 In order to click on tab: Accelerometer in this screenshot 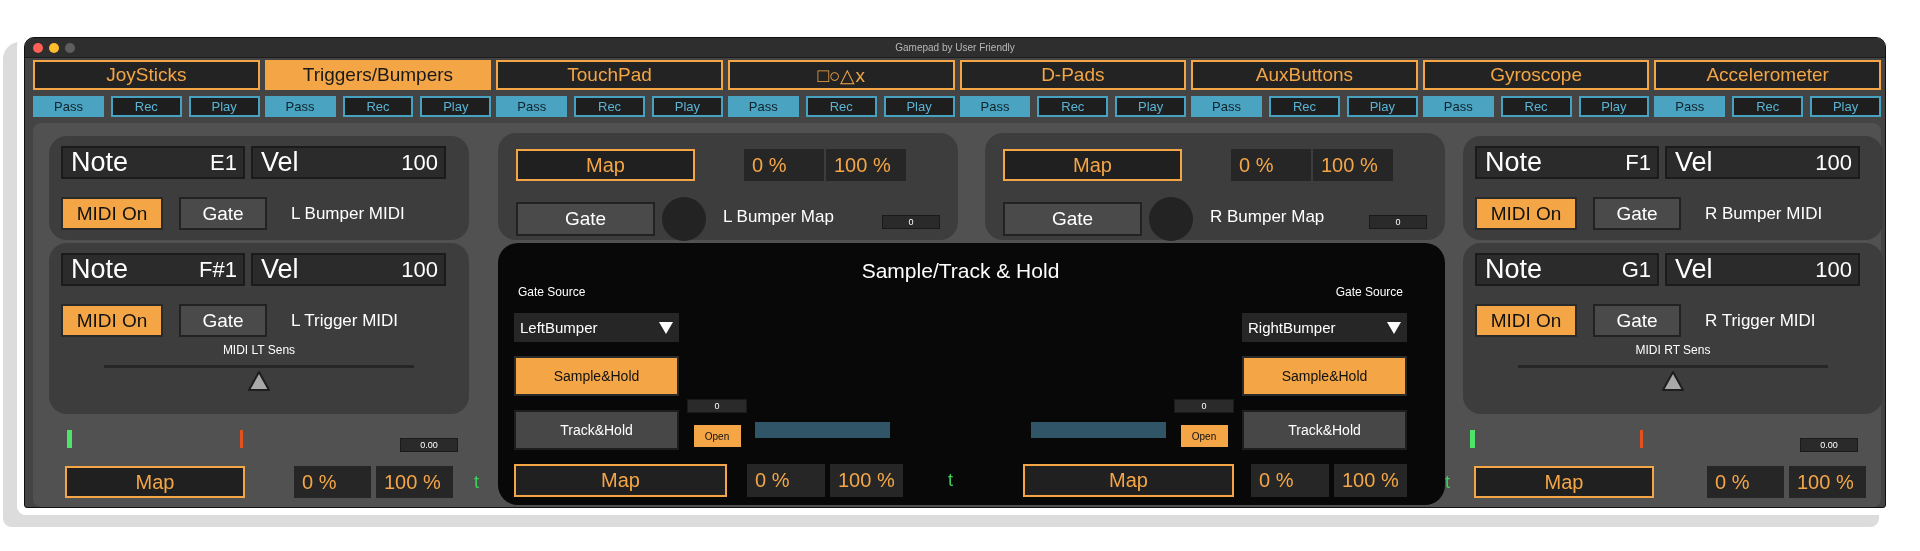, I will do `click(1767, 75)`.